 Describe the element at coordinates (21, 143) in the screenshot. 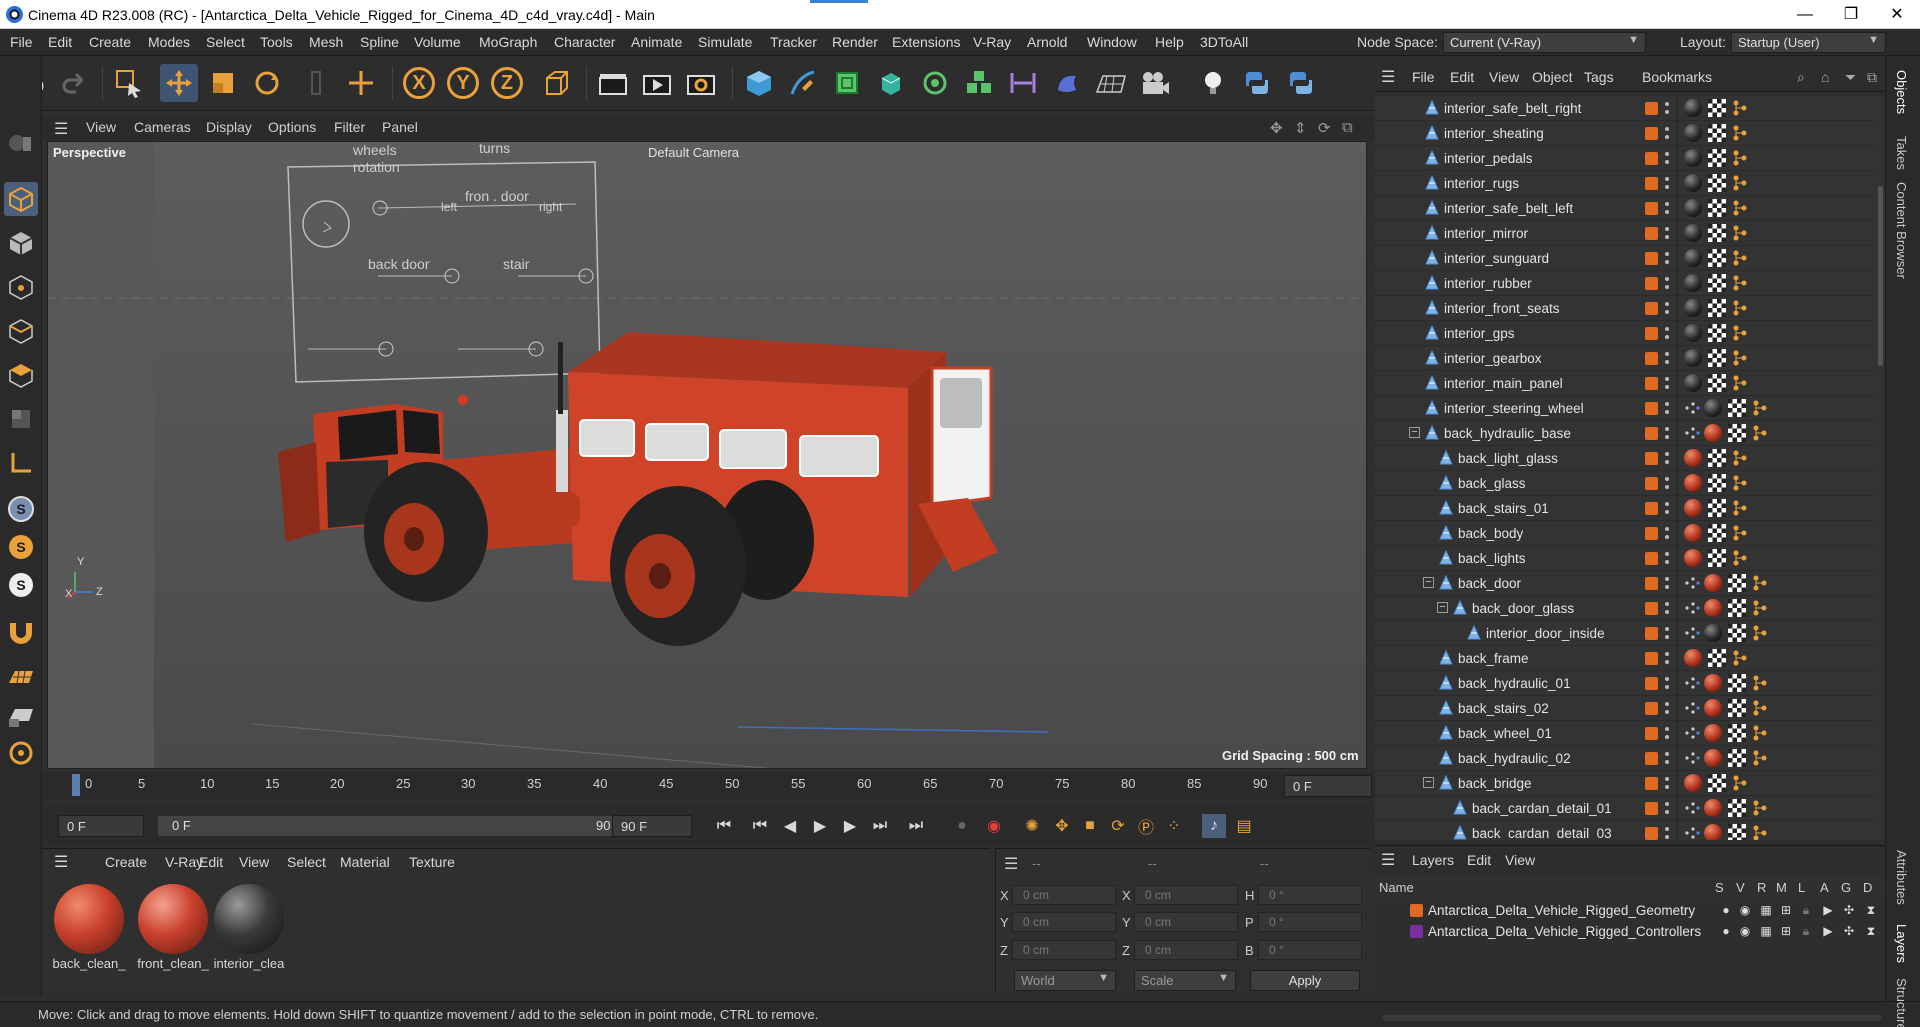

I see `make-editable-button` at that location.